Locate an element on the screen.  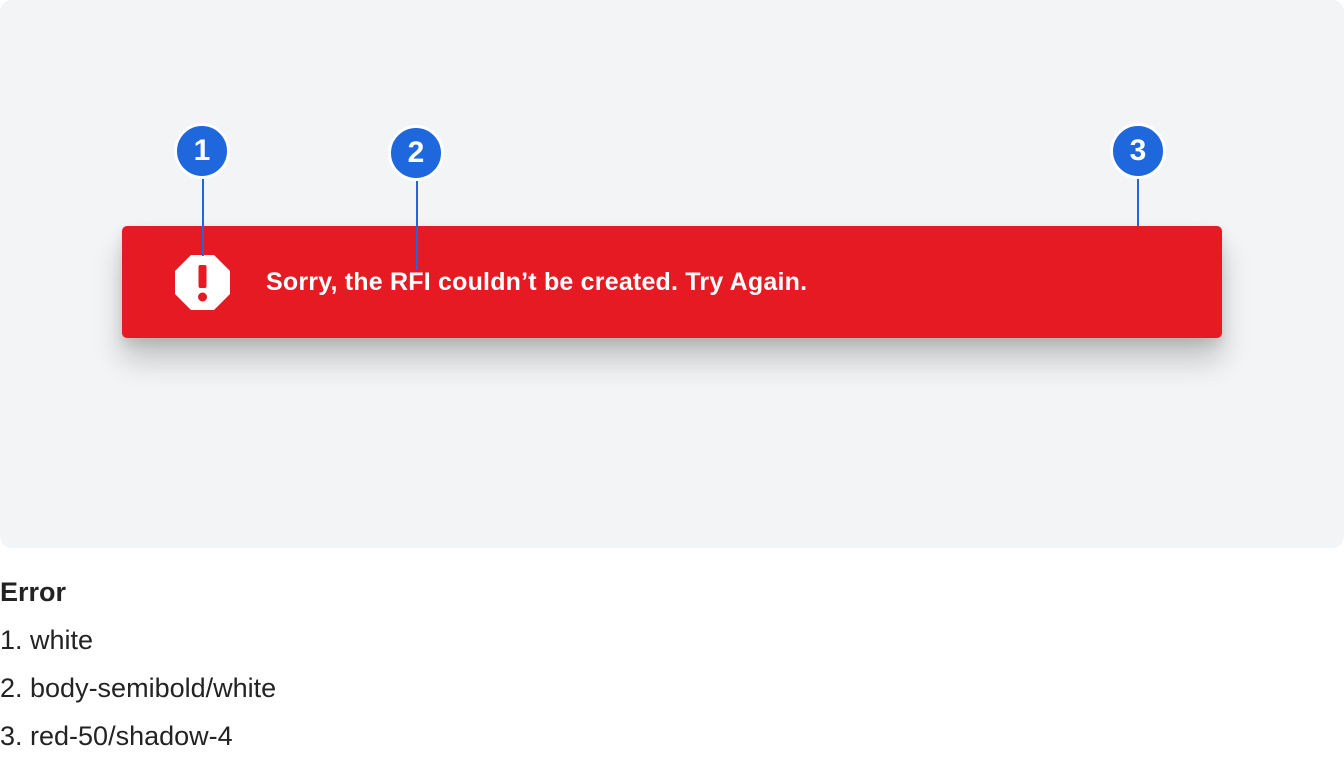
callout-marker-1-label: 1 is located at coordinates (202, 150).